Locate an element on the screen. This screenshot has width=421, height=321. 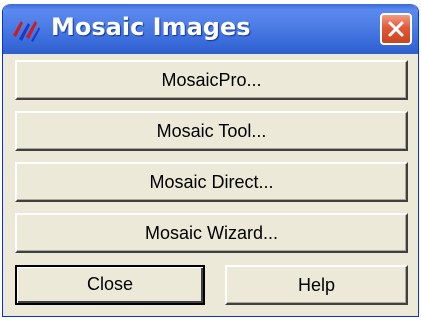
mosaic-app-icon is located at coordinates (26, 29).